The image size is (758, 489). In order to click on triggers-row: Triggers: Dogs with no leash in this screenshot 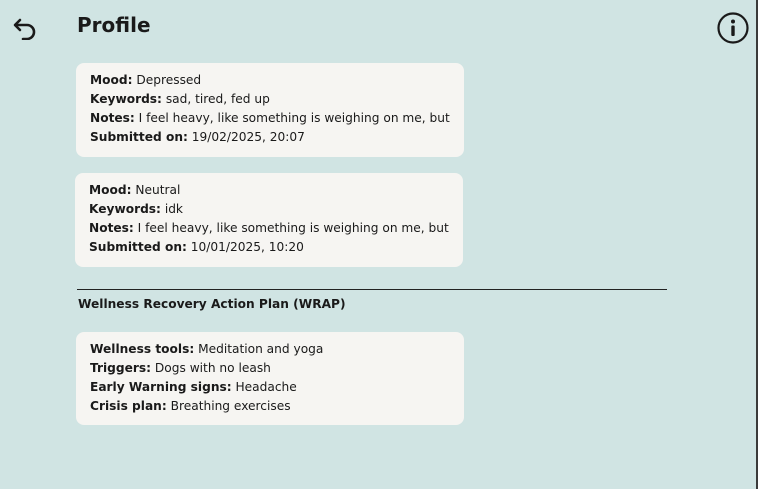, I will do `click(270, 368)`.